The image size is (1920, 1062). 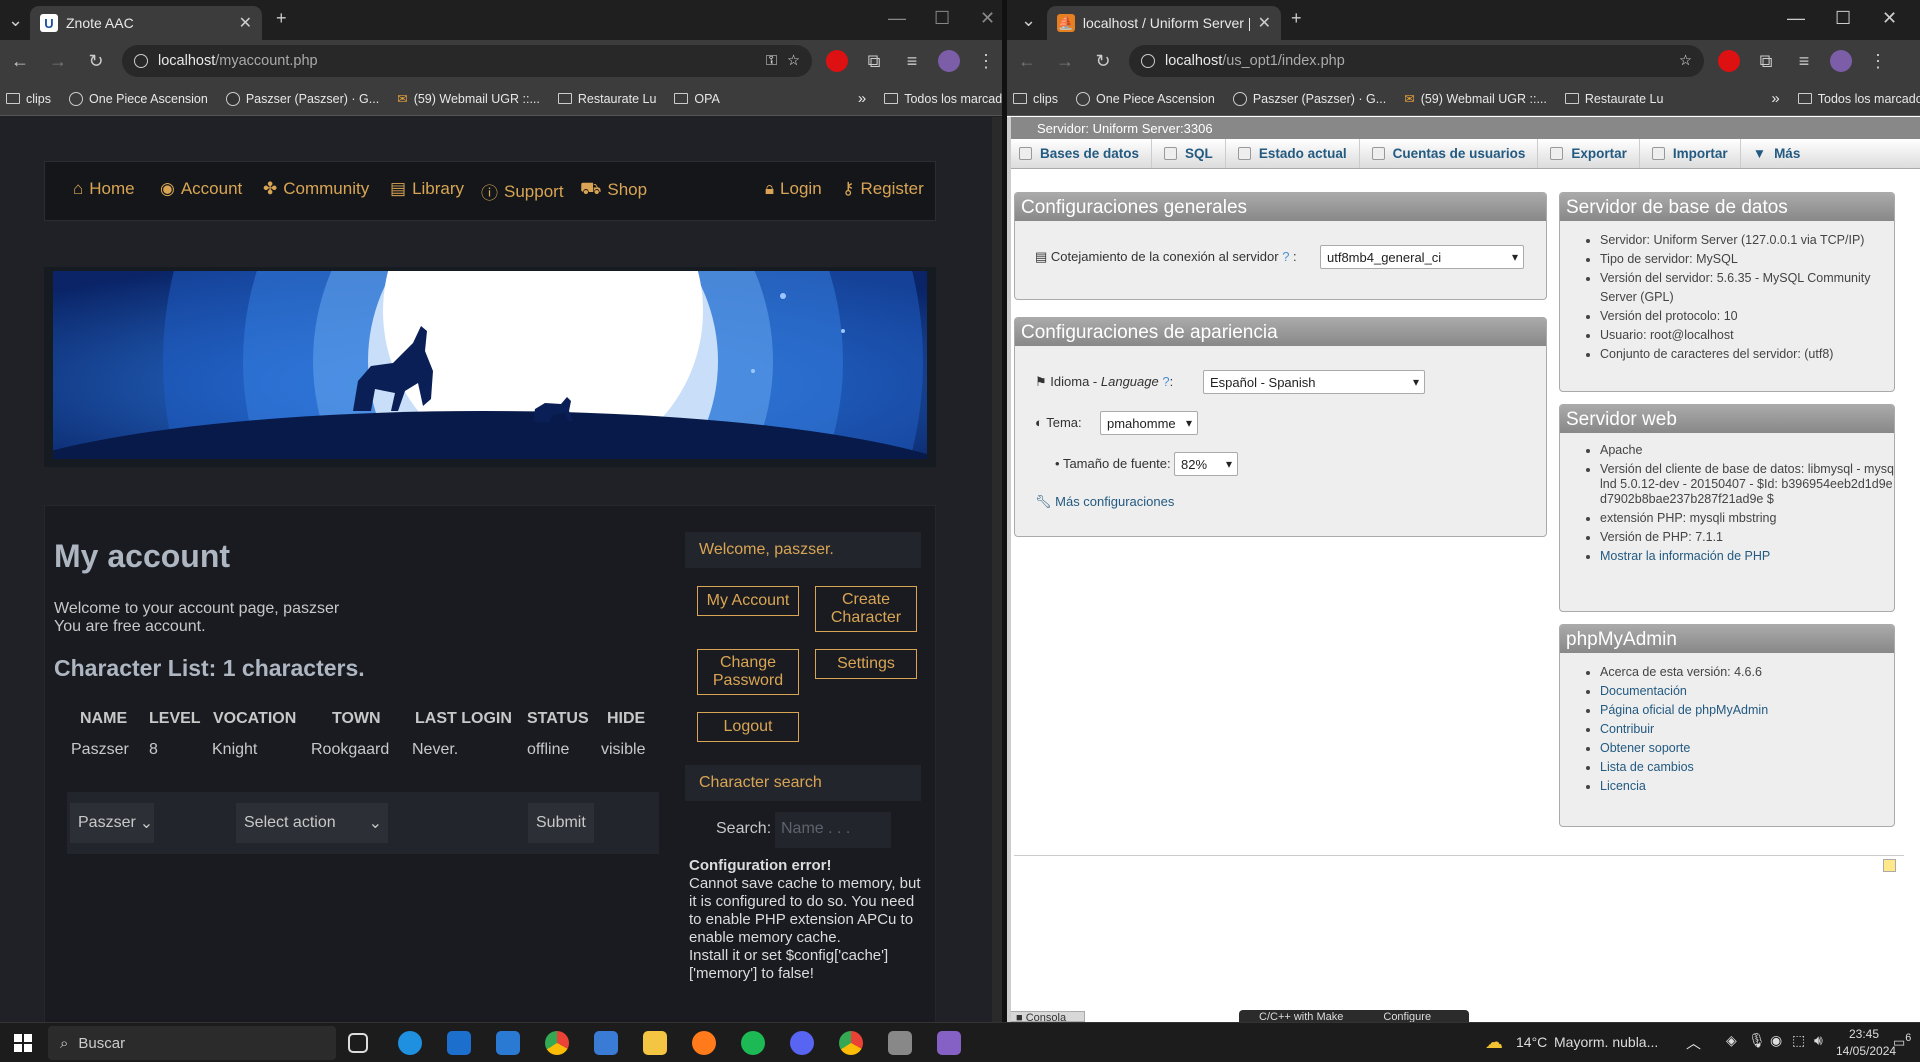 I want to click on extension-adblock-icon, so click(x=1729, y=61).